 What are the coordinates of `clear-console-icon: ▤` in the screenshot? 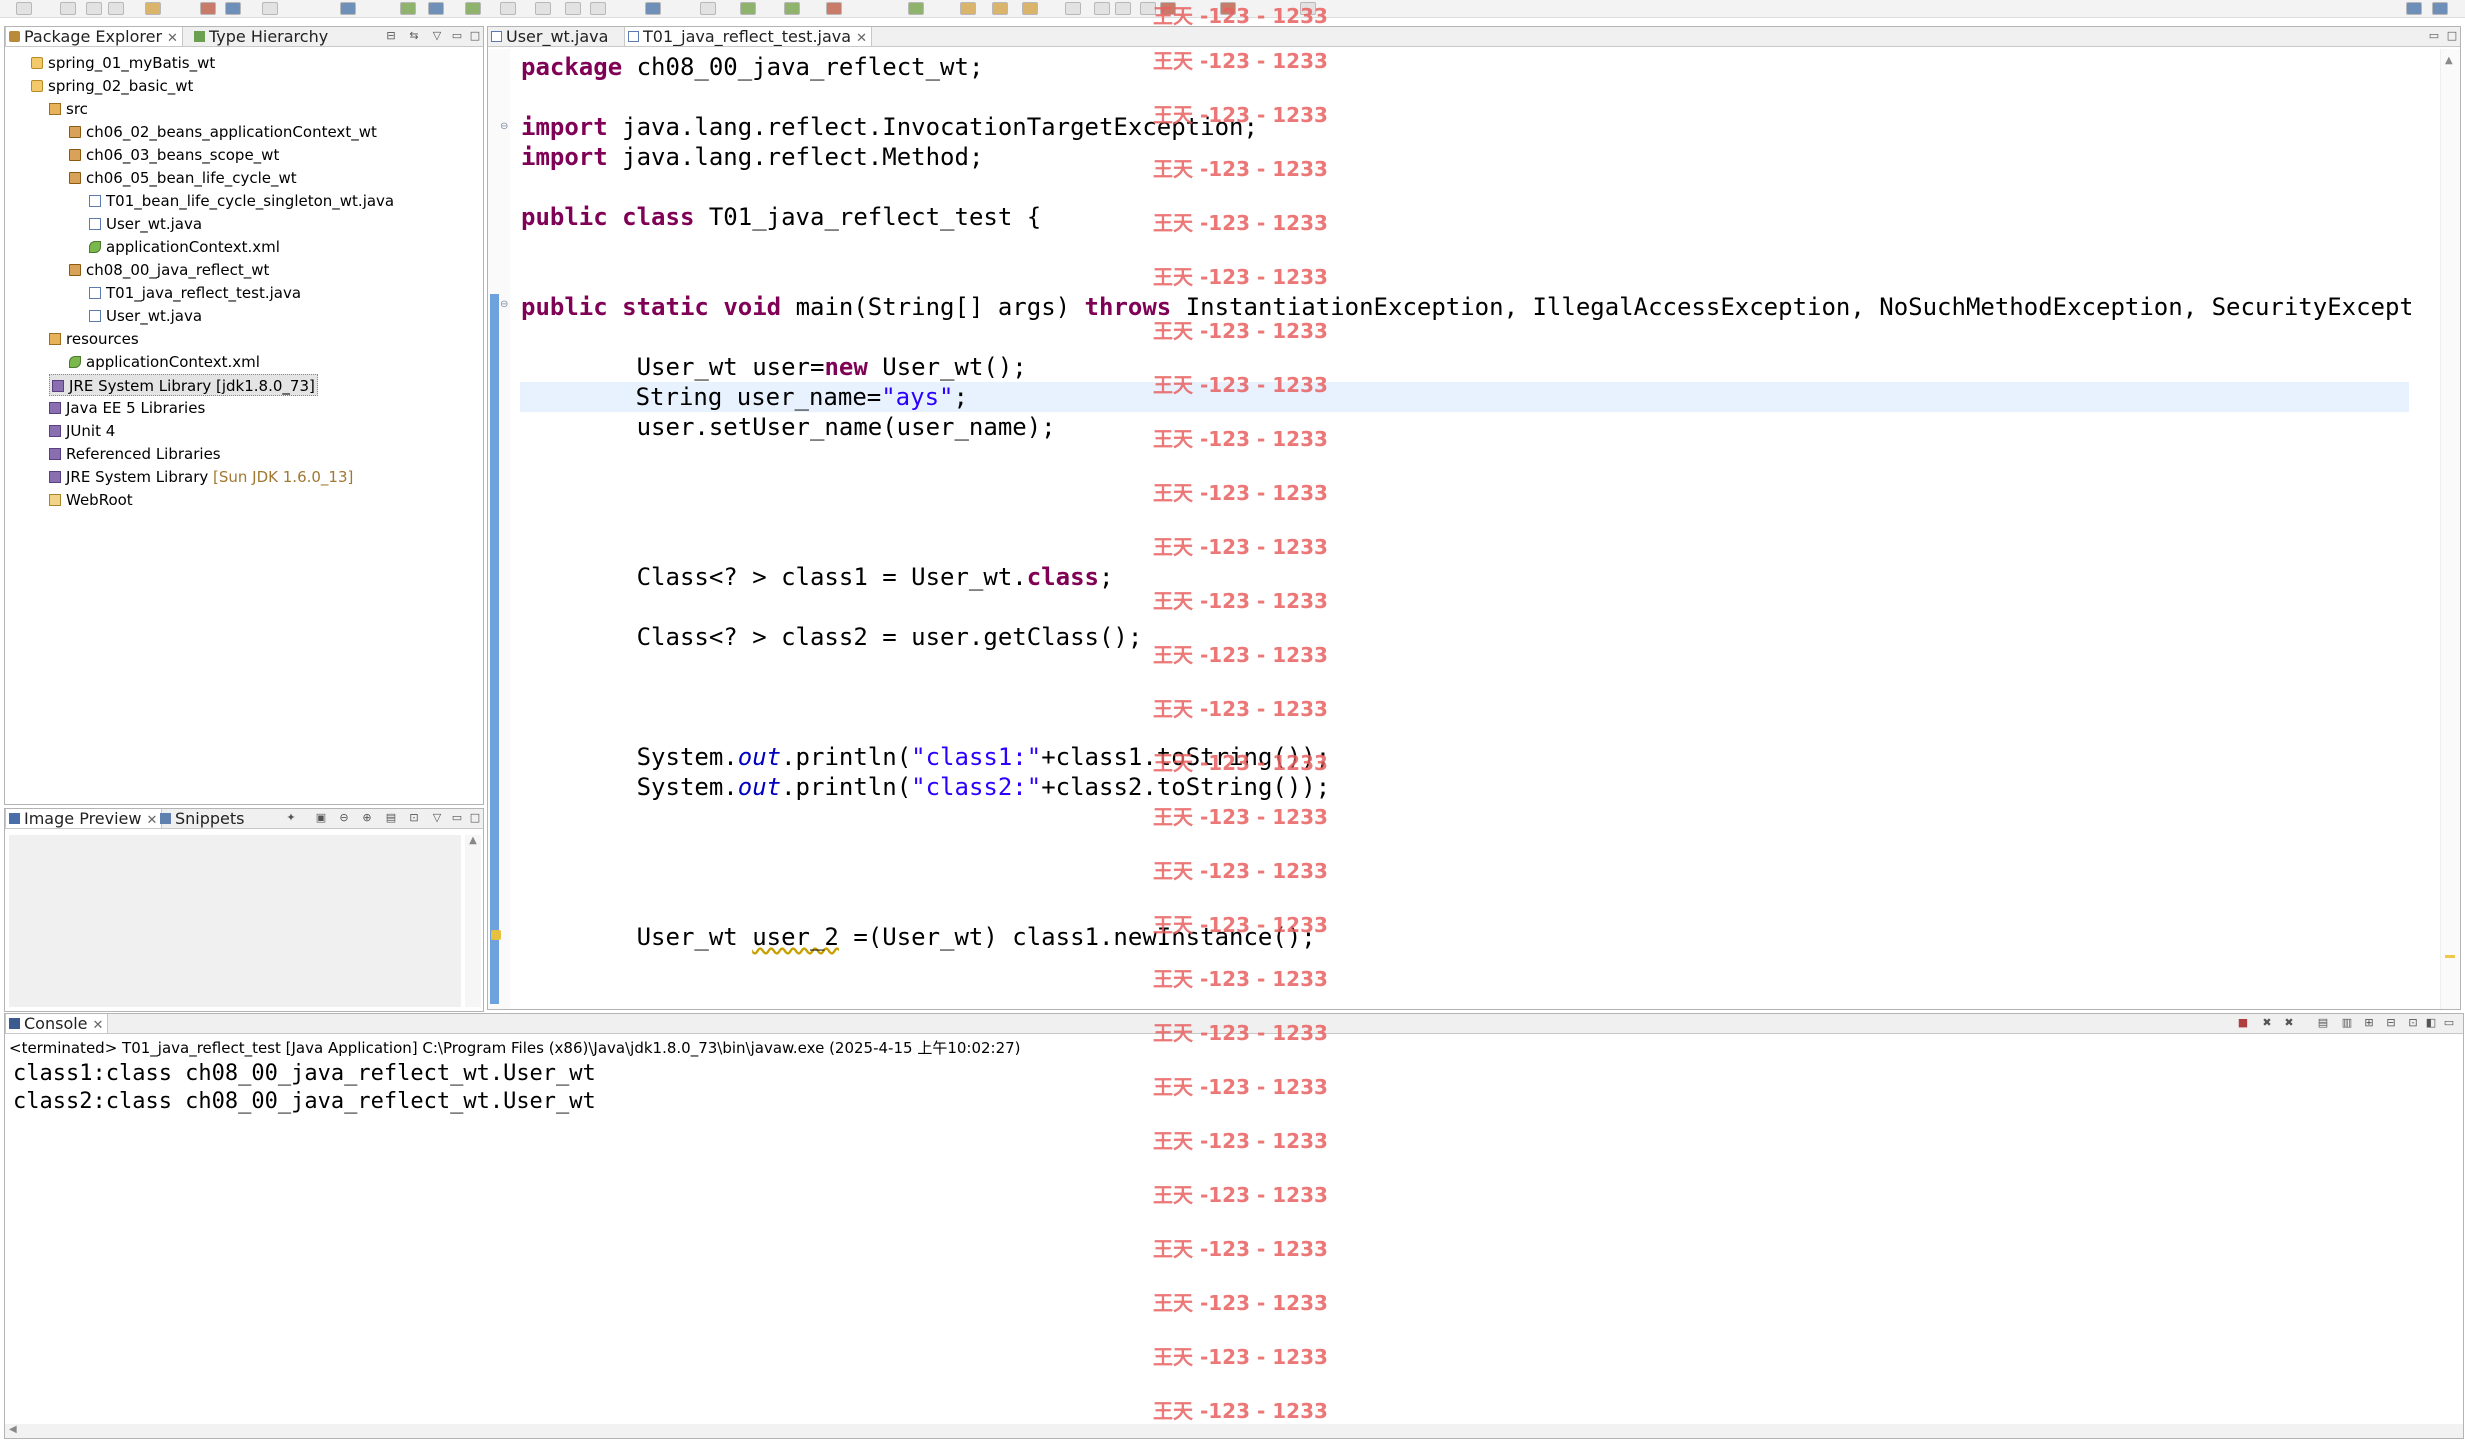 It's located at (2323, 1023).